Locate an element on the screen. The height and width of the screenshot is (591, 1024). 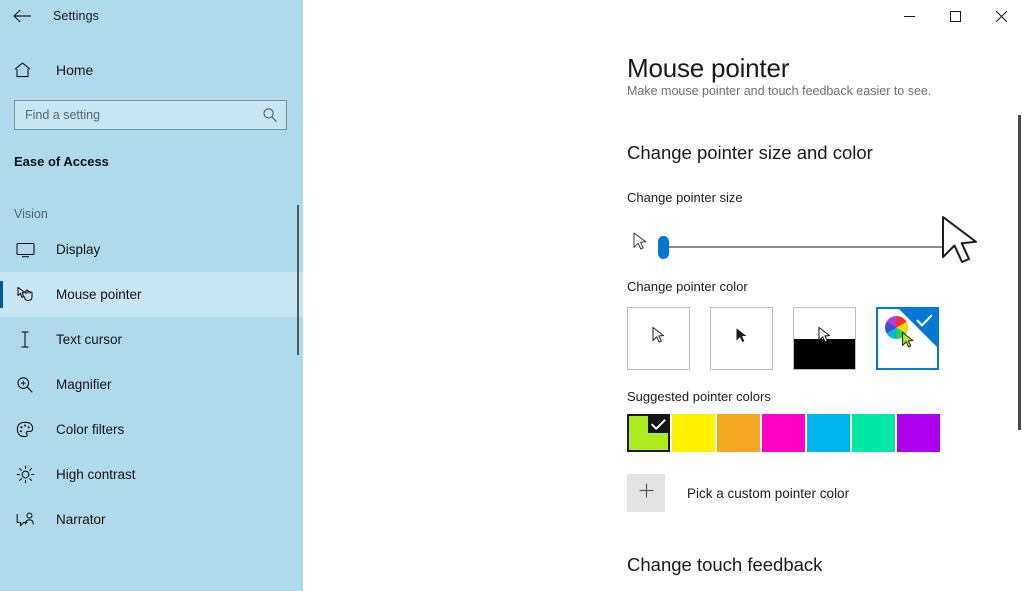
plus-icon is located at coordinates (646, 493).